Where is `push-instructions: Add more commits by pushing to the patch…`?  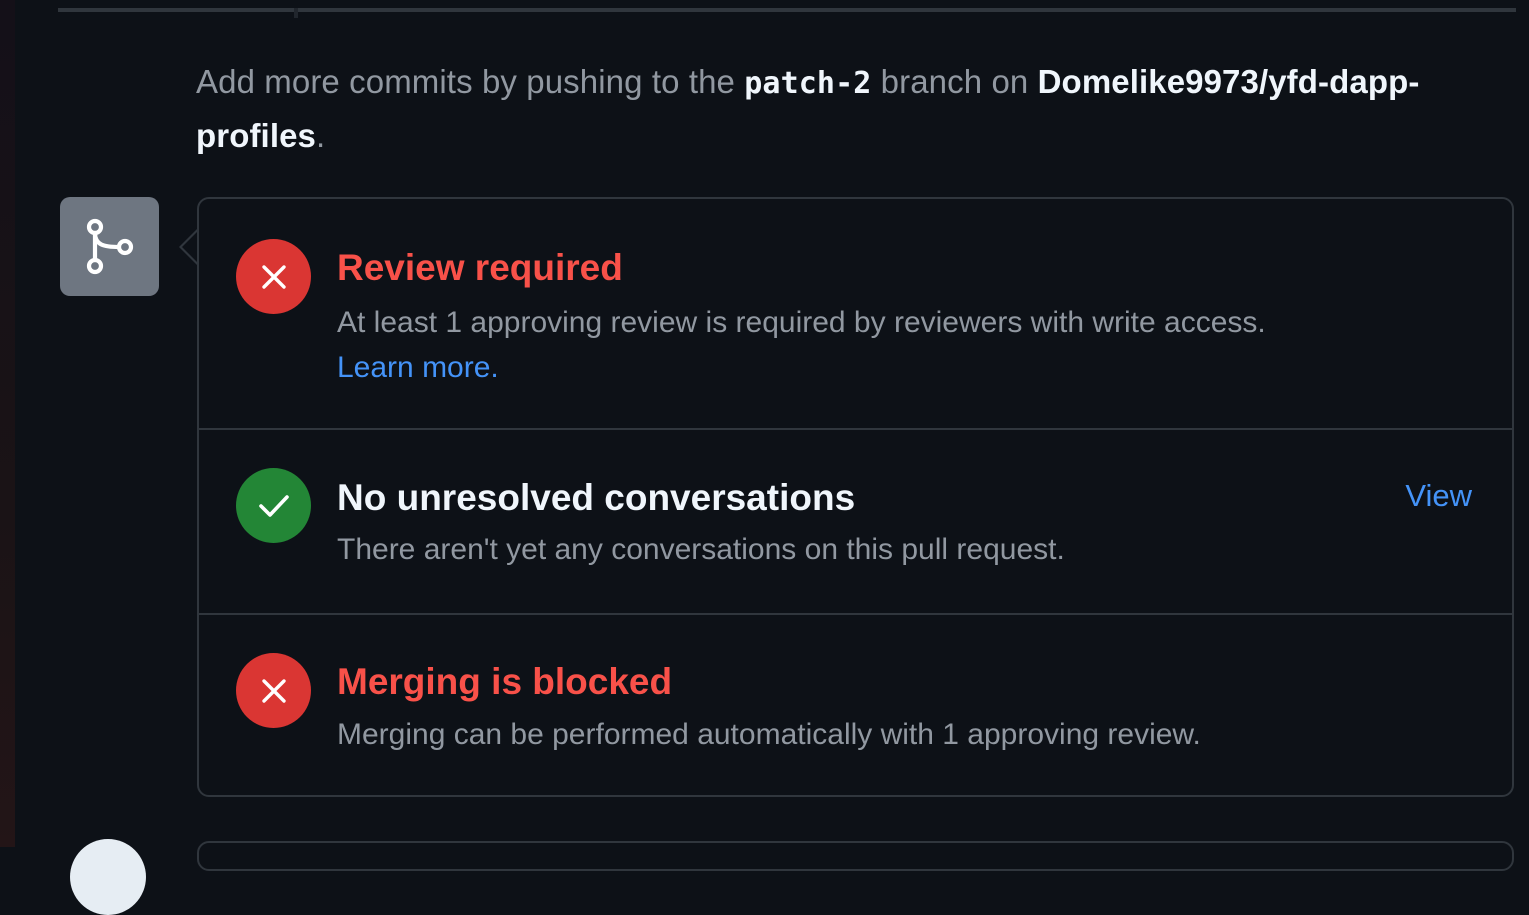
push-instructions: Add more commits by pushing to the patch… is located at coordinates (826, 109).